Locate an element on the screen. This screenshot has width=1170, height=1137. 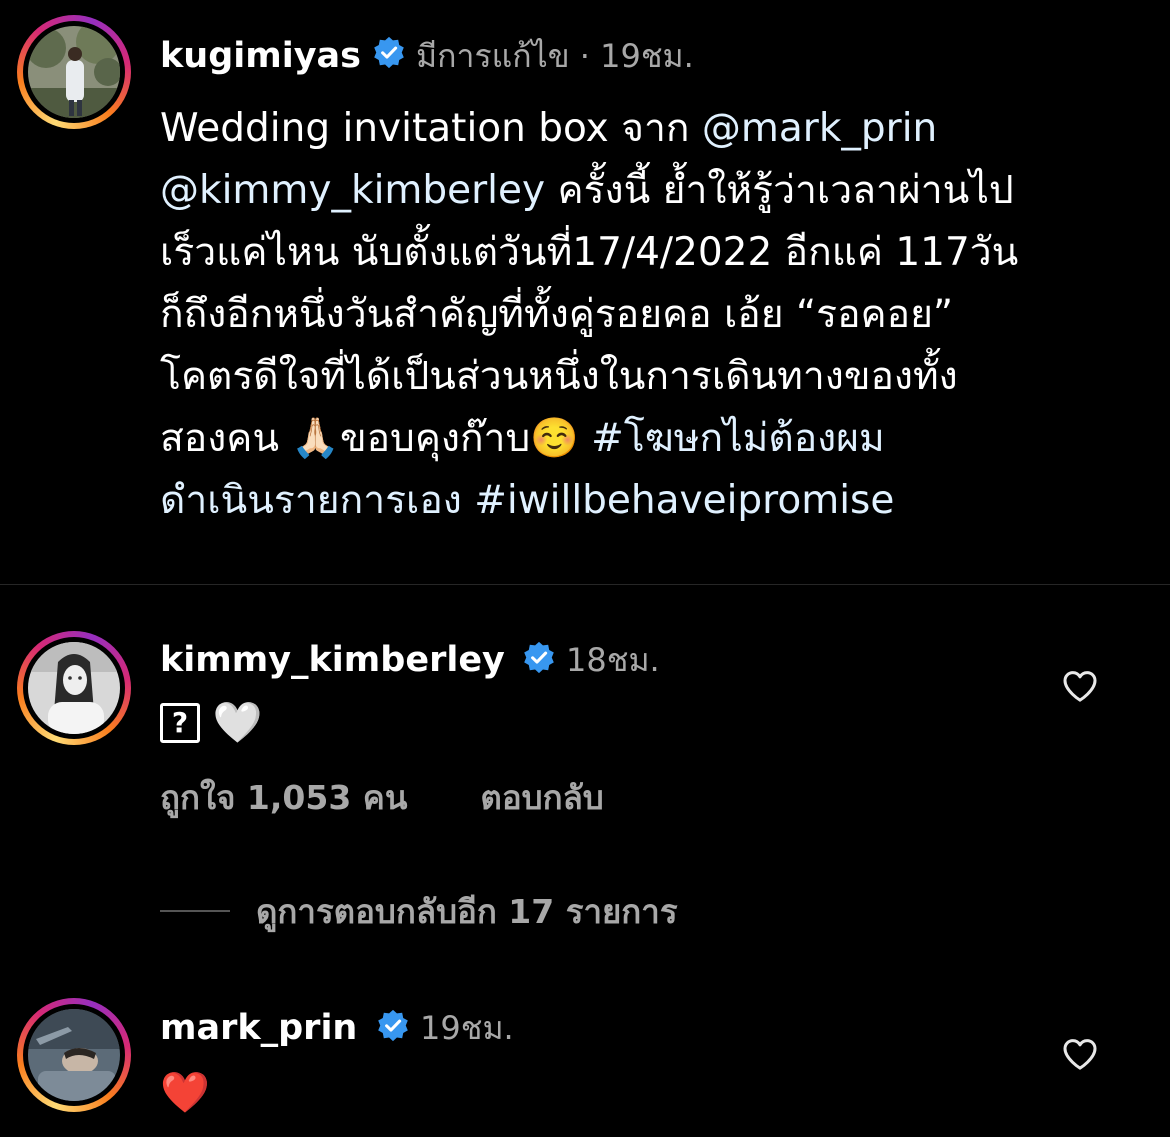
red-heart-emoji: ❤️ is located at coordinates (185, 1093).